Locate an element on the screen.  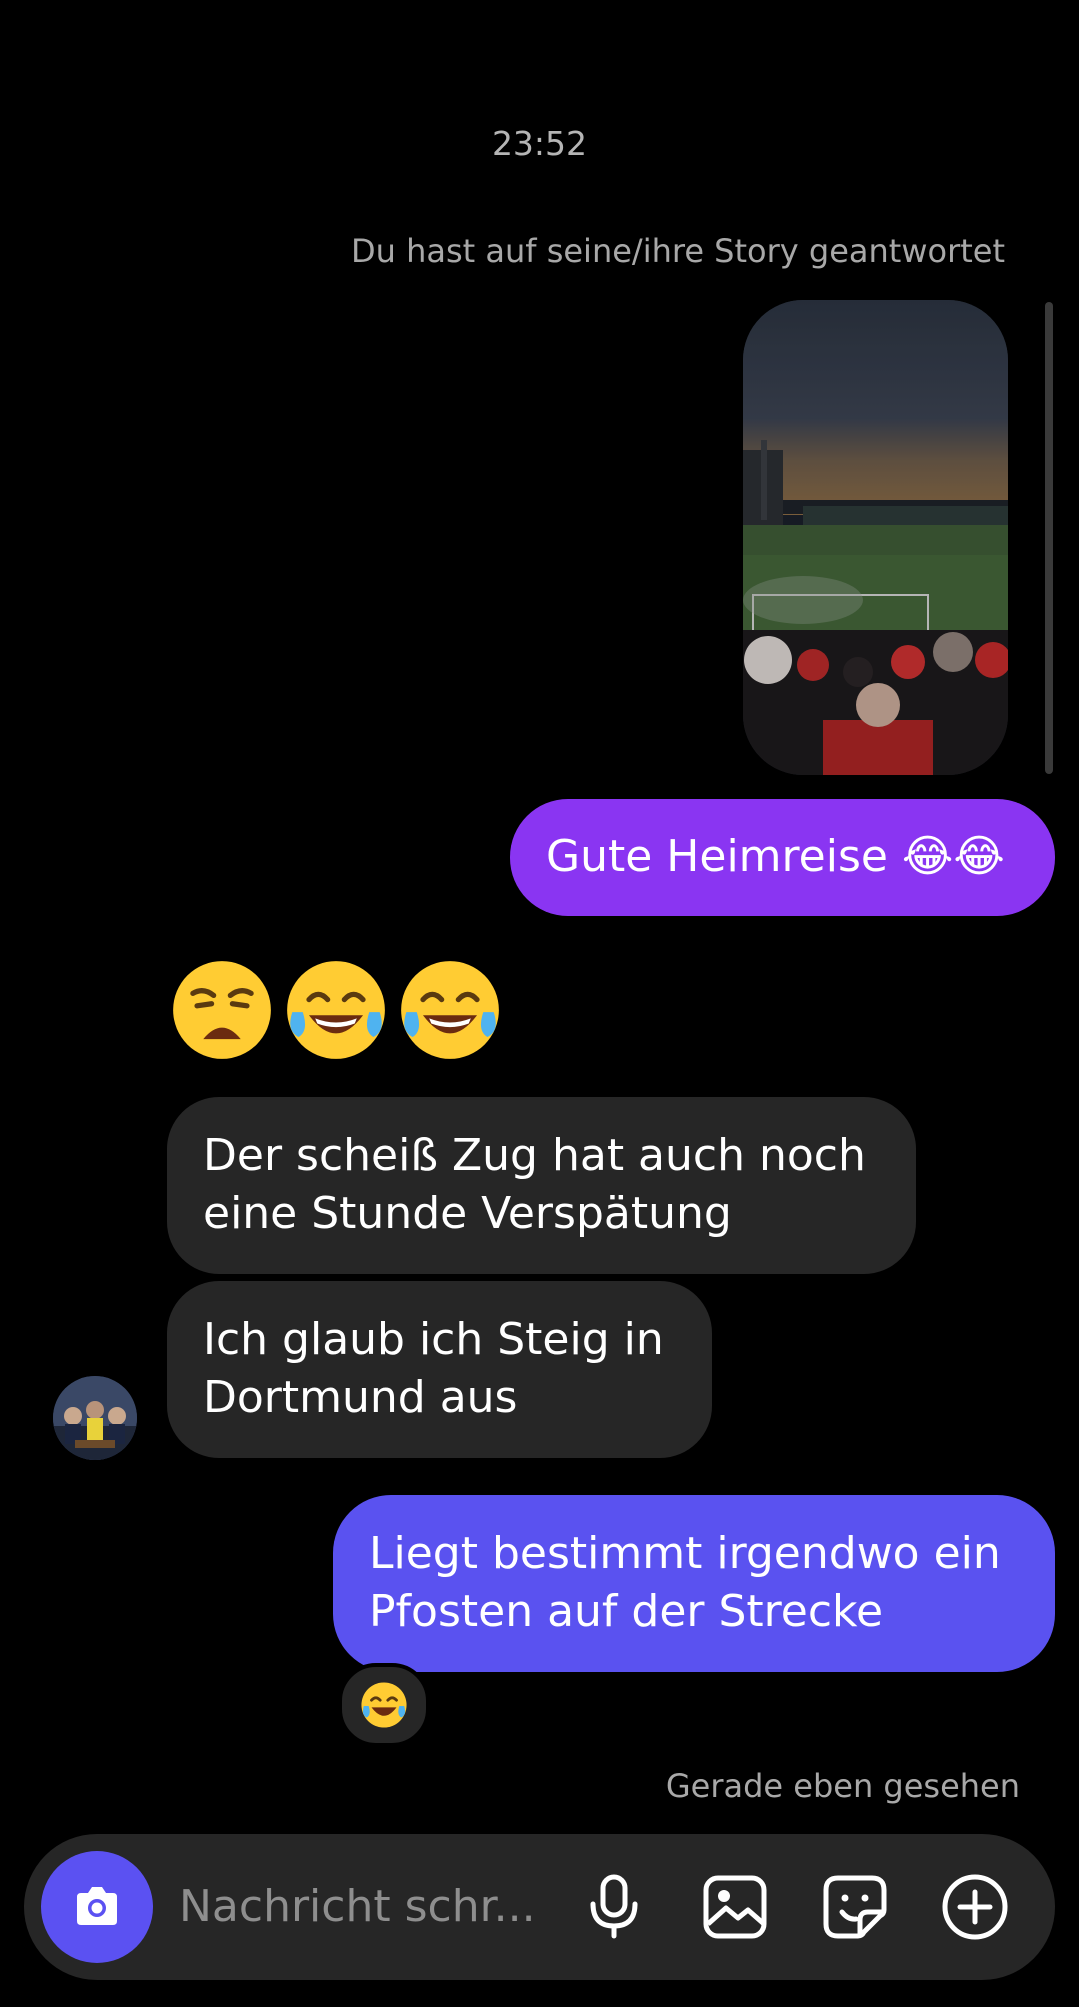
more-options-button is located at coordinates (975, 1907).